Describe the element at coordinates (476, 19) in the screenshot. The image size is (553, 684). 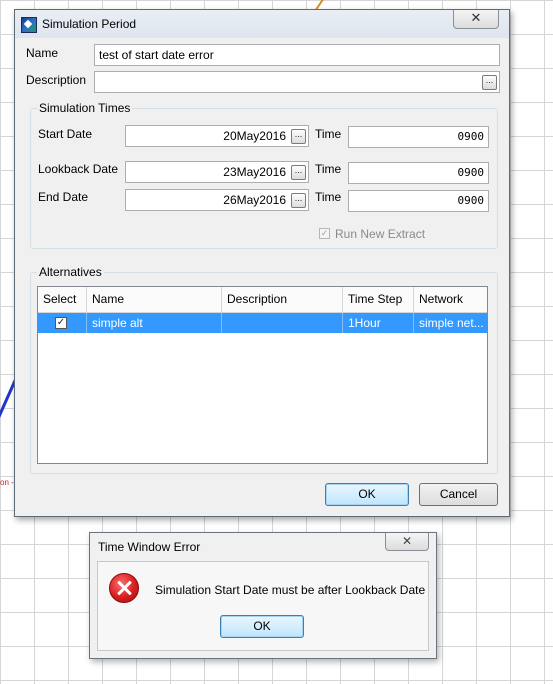
I see `close-button: ✕` at that location.